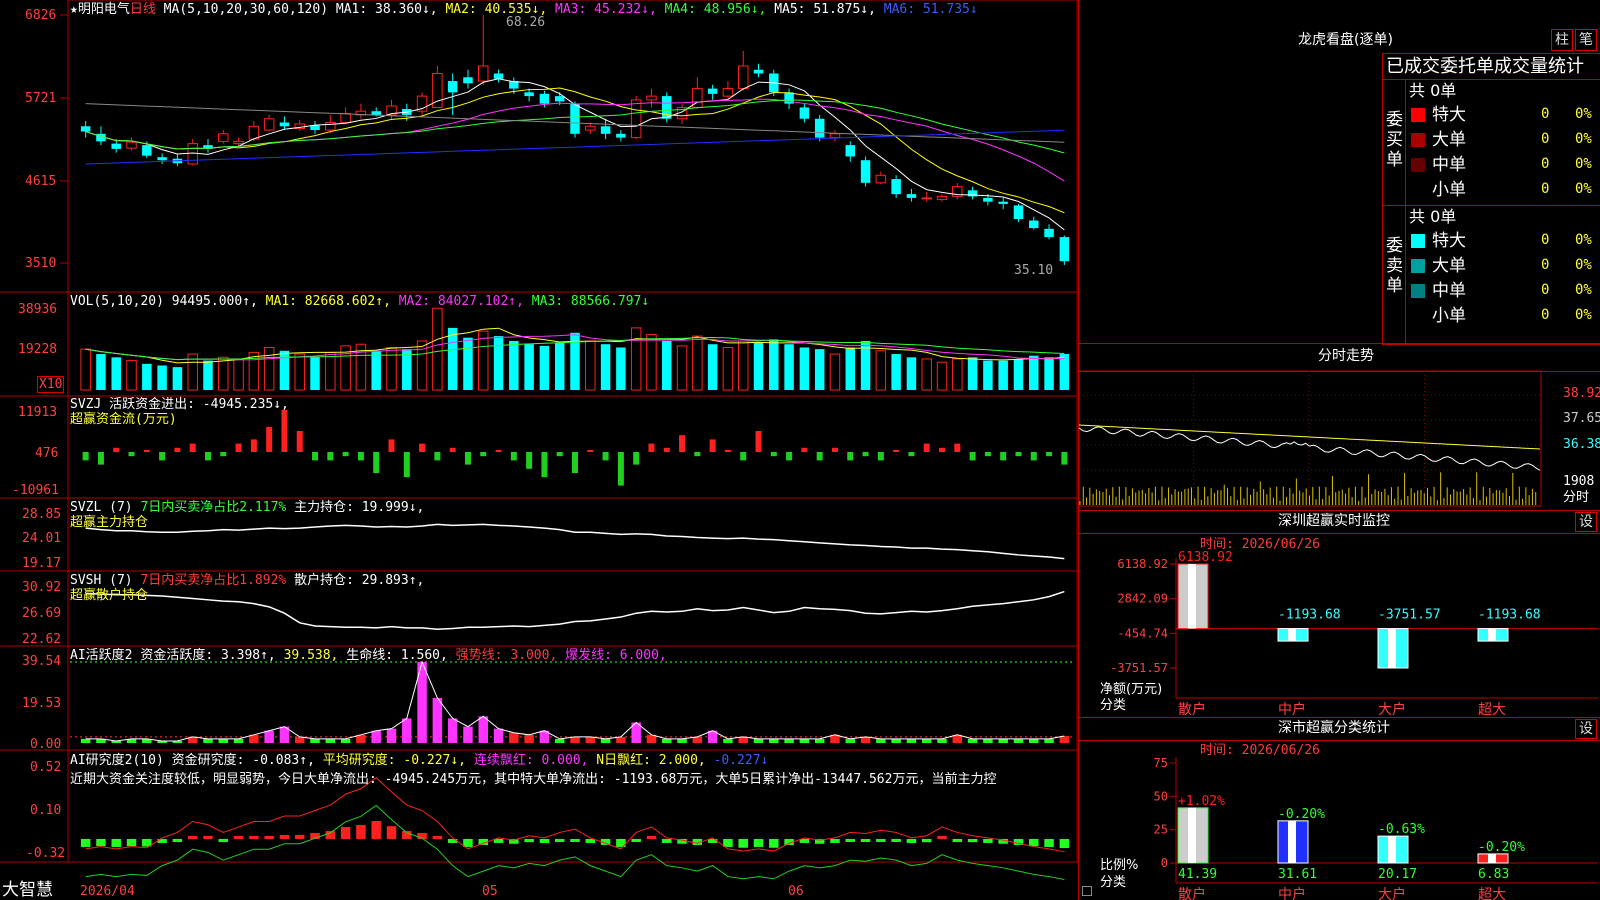 Image resolution: width=1600 pixels, height=900 pixels. Describe the element at coordinates (1586, 40) in the screenshot. I see `pen-tab: 笔` at that location.